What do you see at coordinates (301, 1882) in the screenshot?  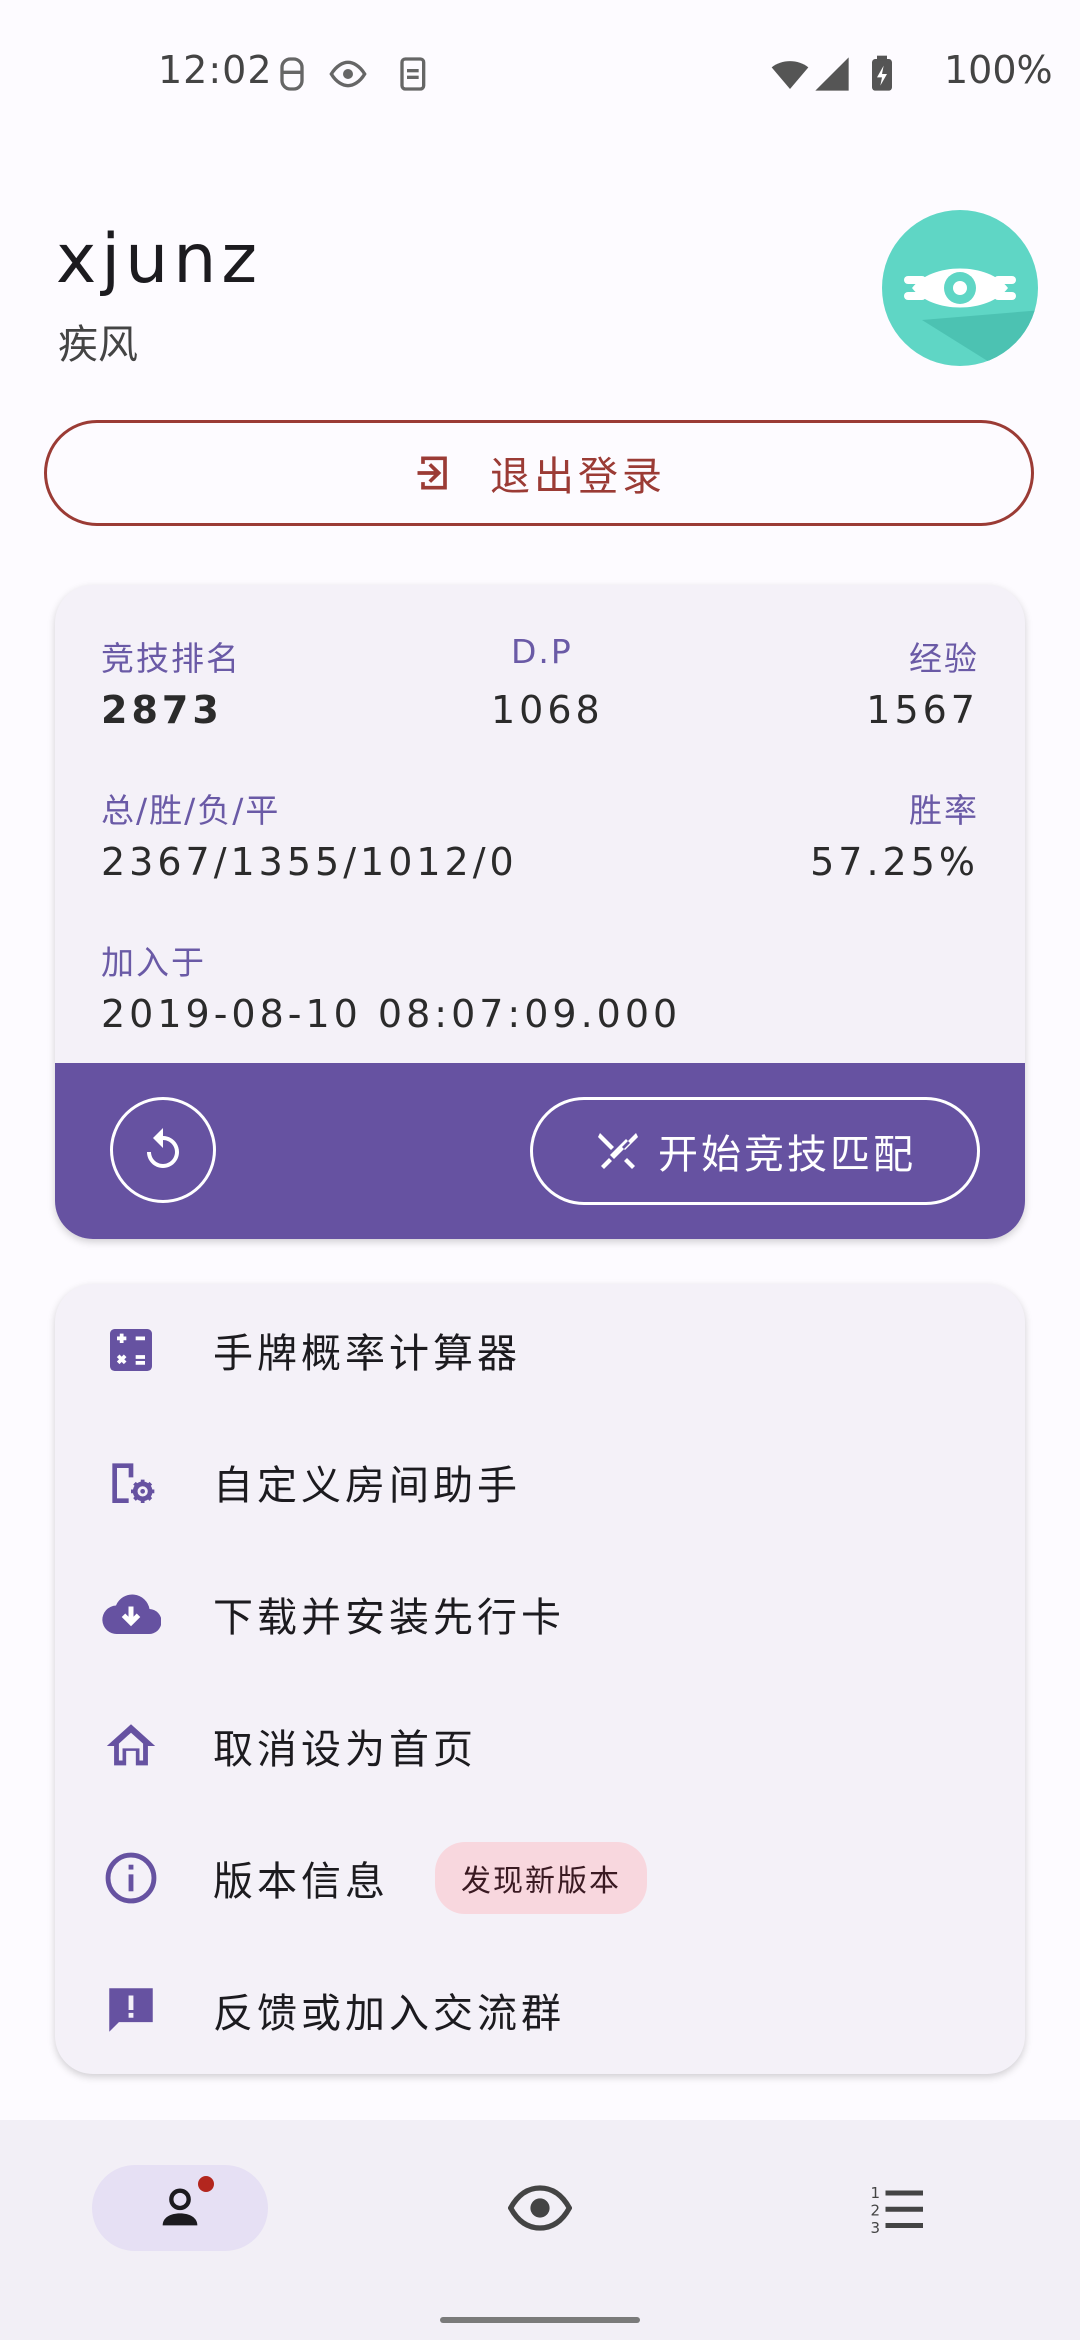 I see `menu-item-label: 版本信息` at bounding box center [301, 1882].